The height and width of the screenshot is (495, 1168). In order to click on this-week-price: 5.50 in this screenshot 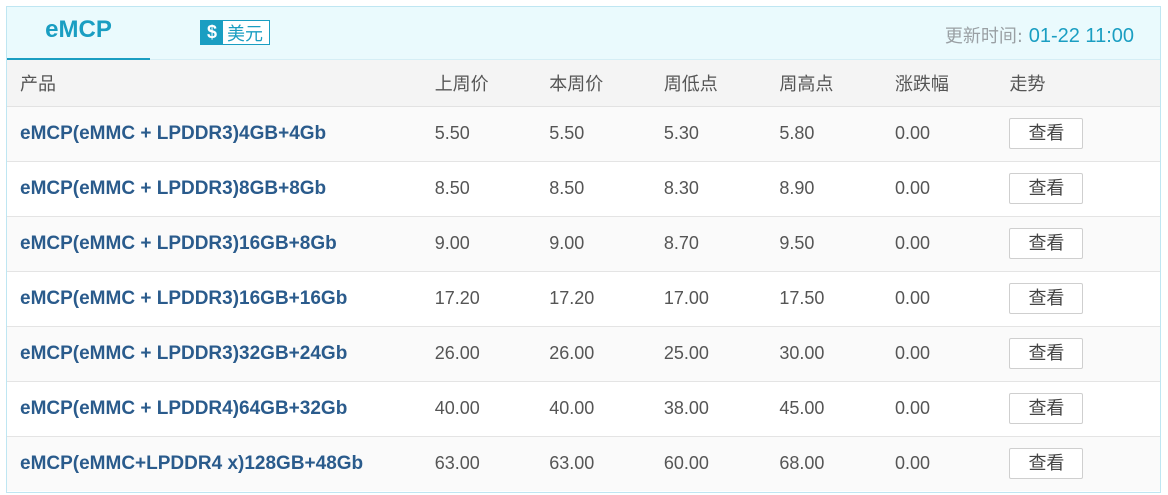, I will do `click(567, 133)`.